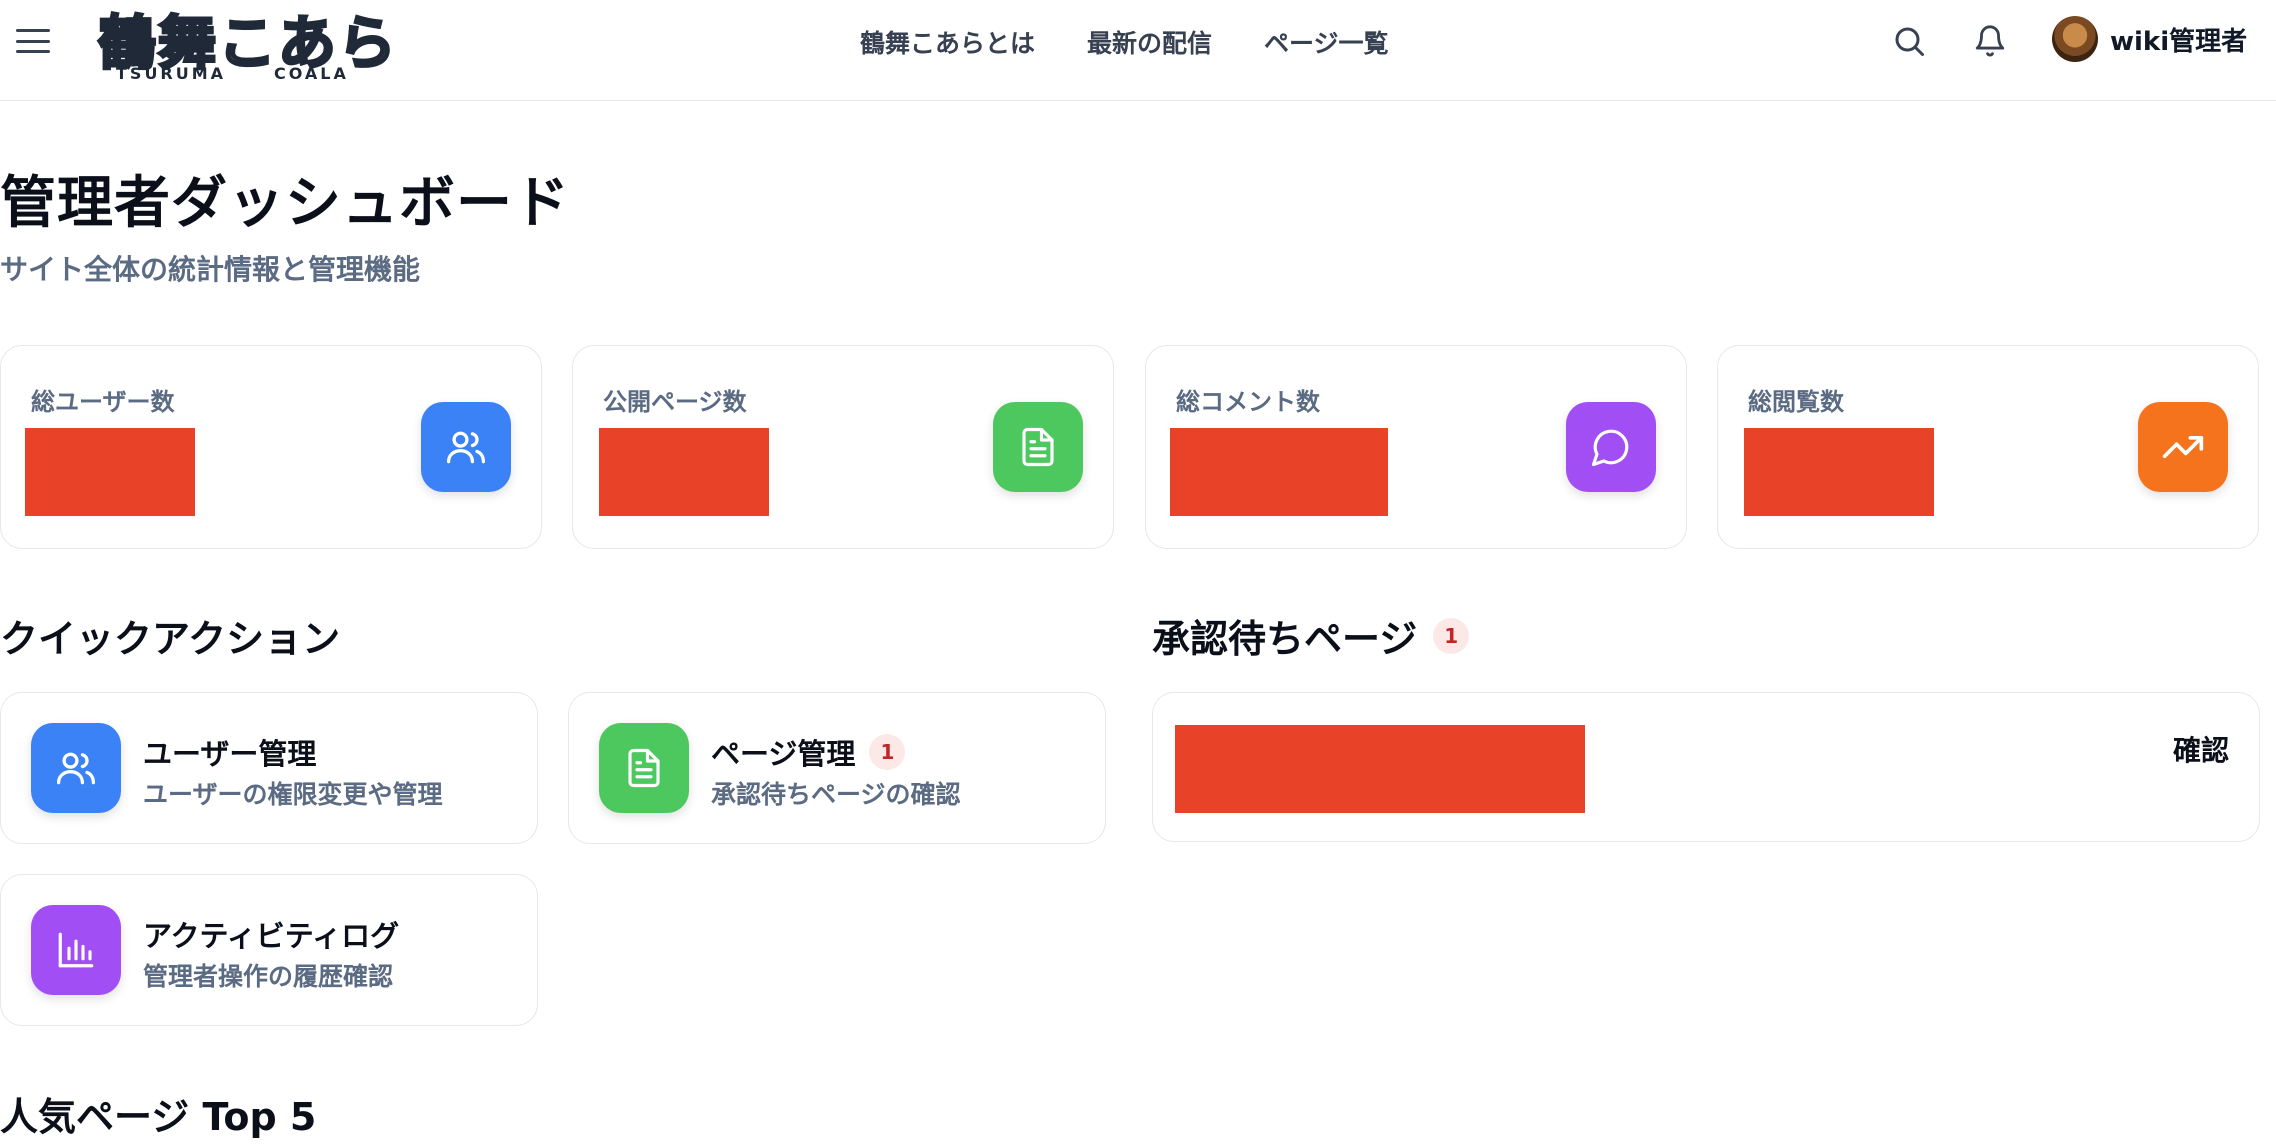 The height and width of the screenshot is (1144, 2276). Describe the element at coordinates (1990, 41) in the screenshot. I see `bell-icon` at that location.